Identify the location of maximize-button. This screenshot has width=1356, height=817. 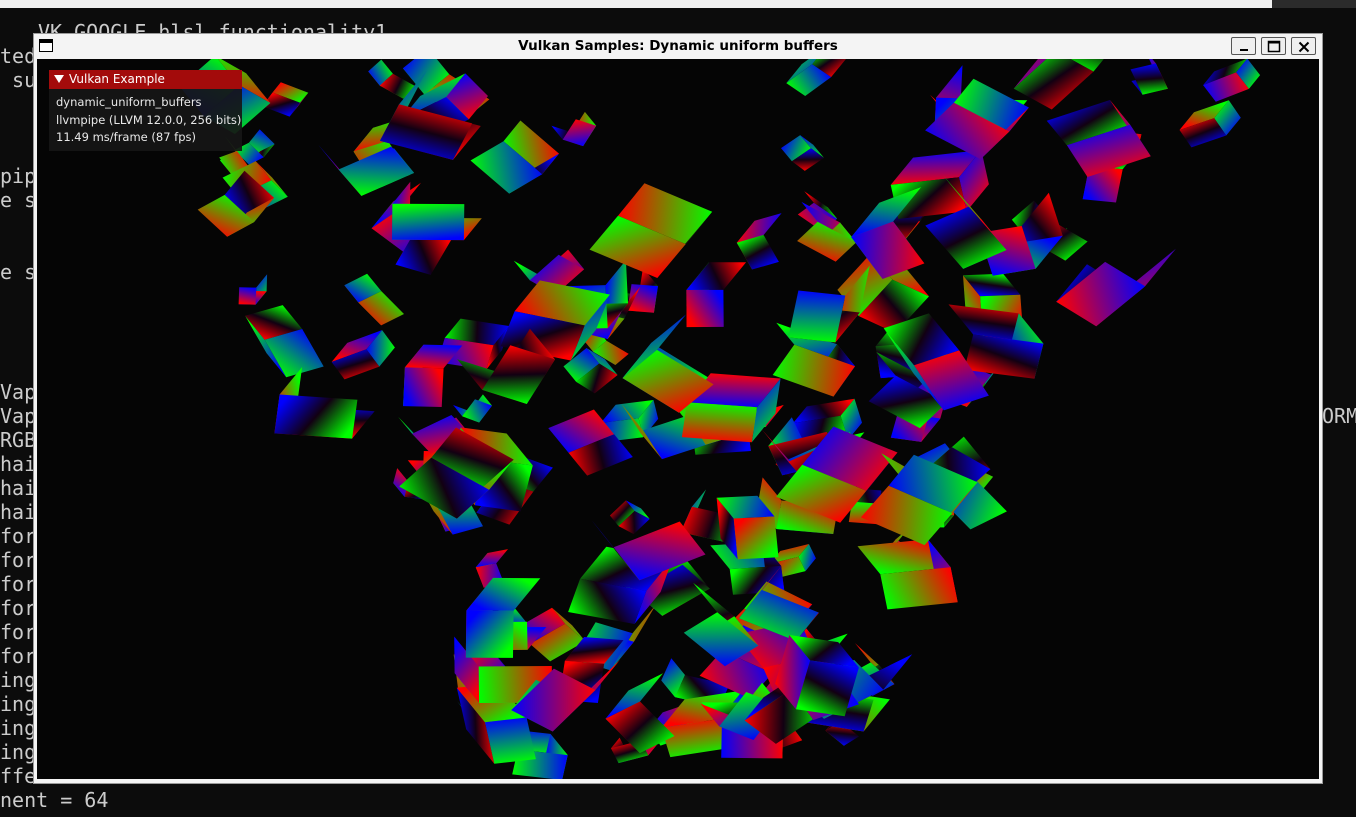
(1273, 46).